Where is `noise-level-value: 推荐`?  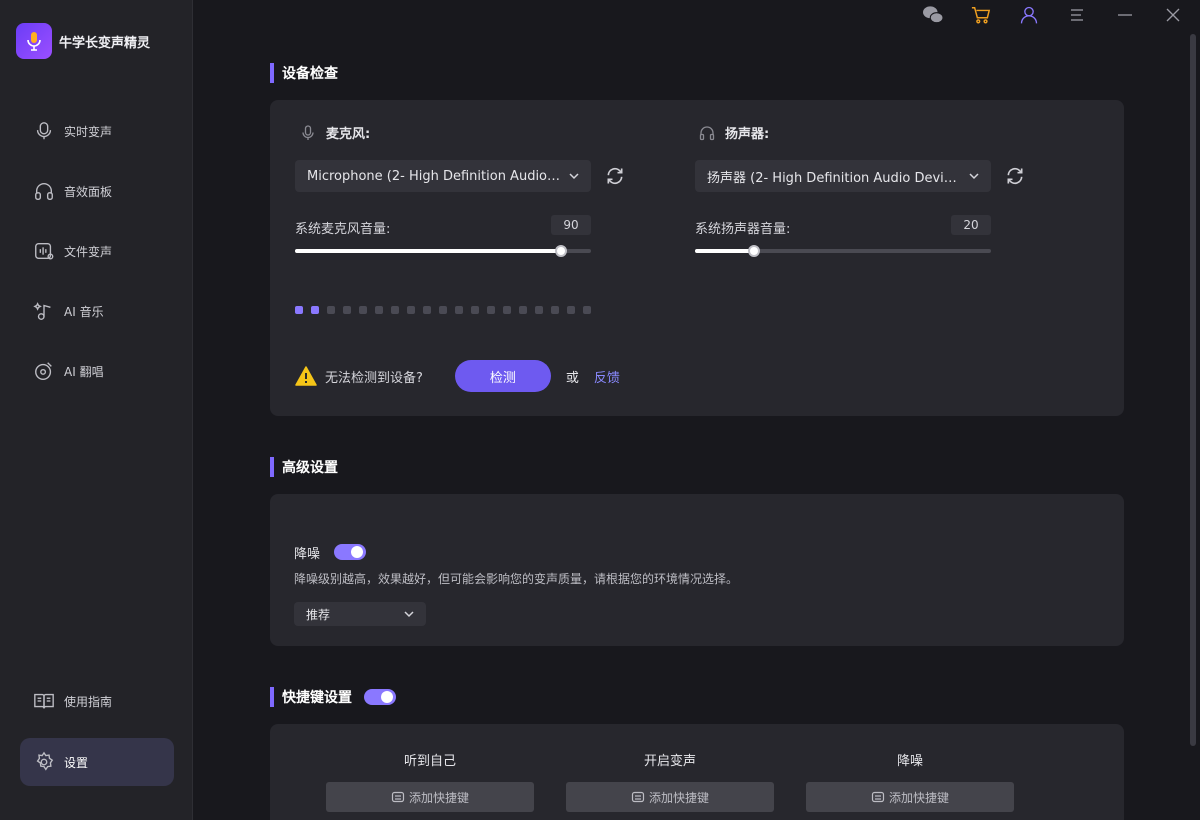 noise-level-value: 推荐 is located at coordinates (318, 614).